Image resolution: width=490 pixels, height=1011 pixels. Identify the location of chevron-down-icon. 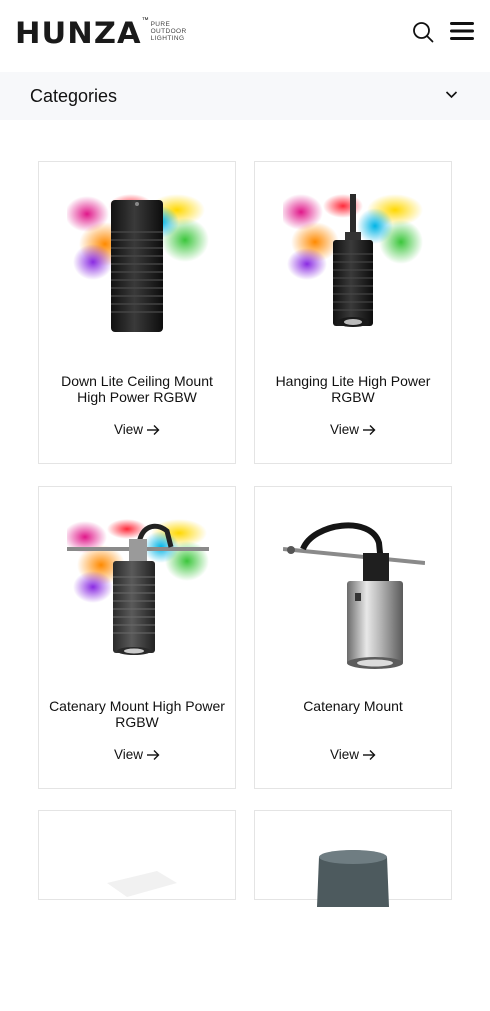
(451, 94).